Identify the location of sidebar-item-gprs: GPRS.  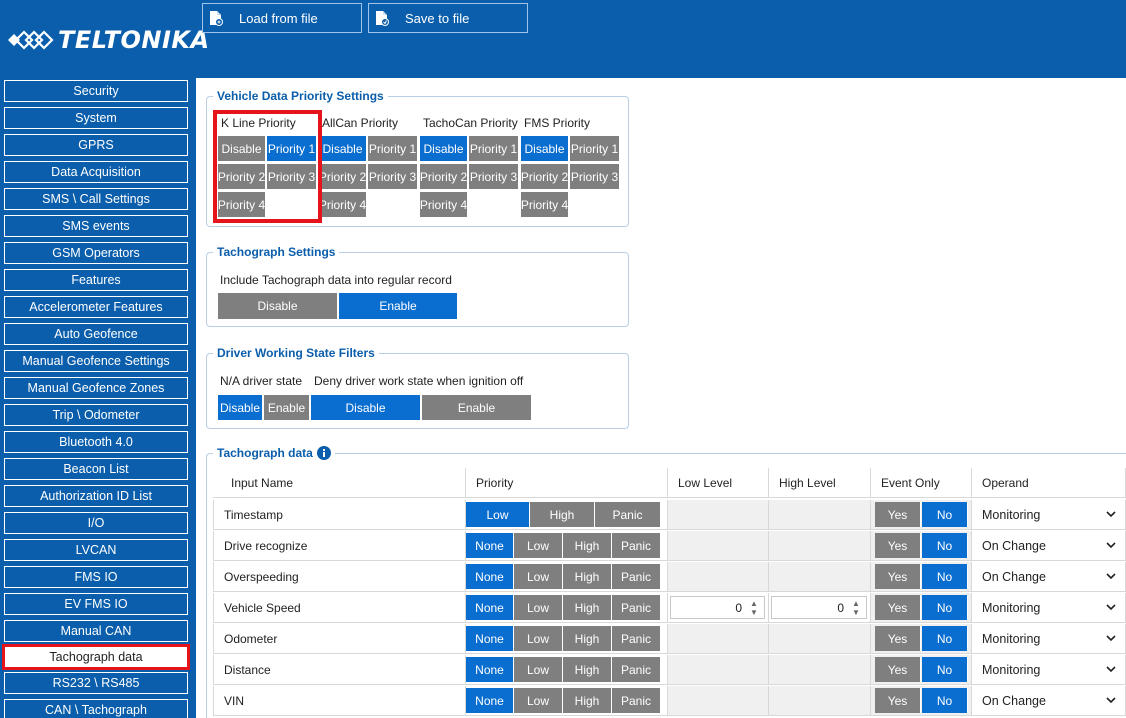
(96, 145).